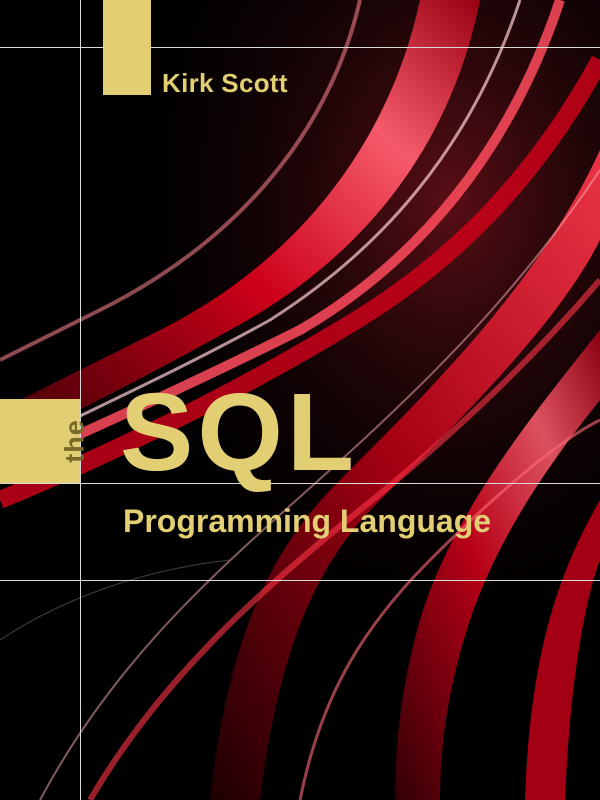 Image resolution: width=600 pixels, height=800 pixels. Describe the element at coordinates (239, 432) in the screenshot. I see `book-title: SQL` at that location.